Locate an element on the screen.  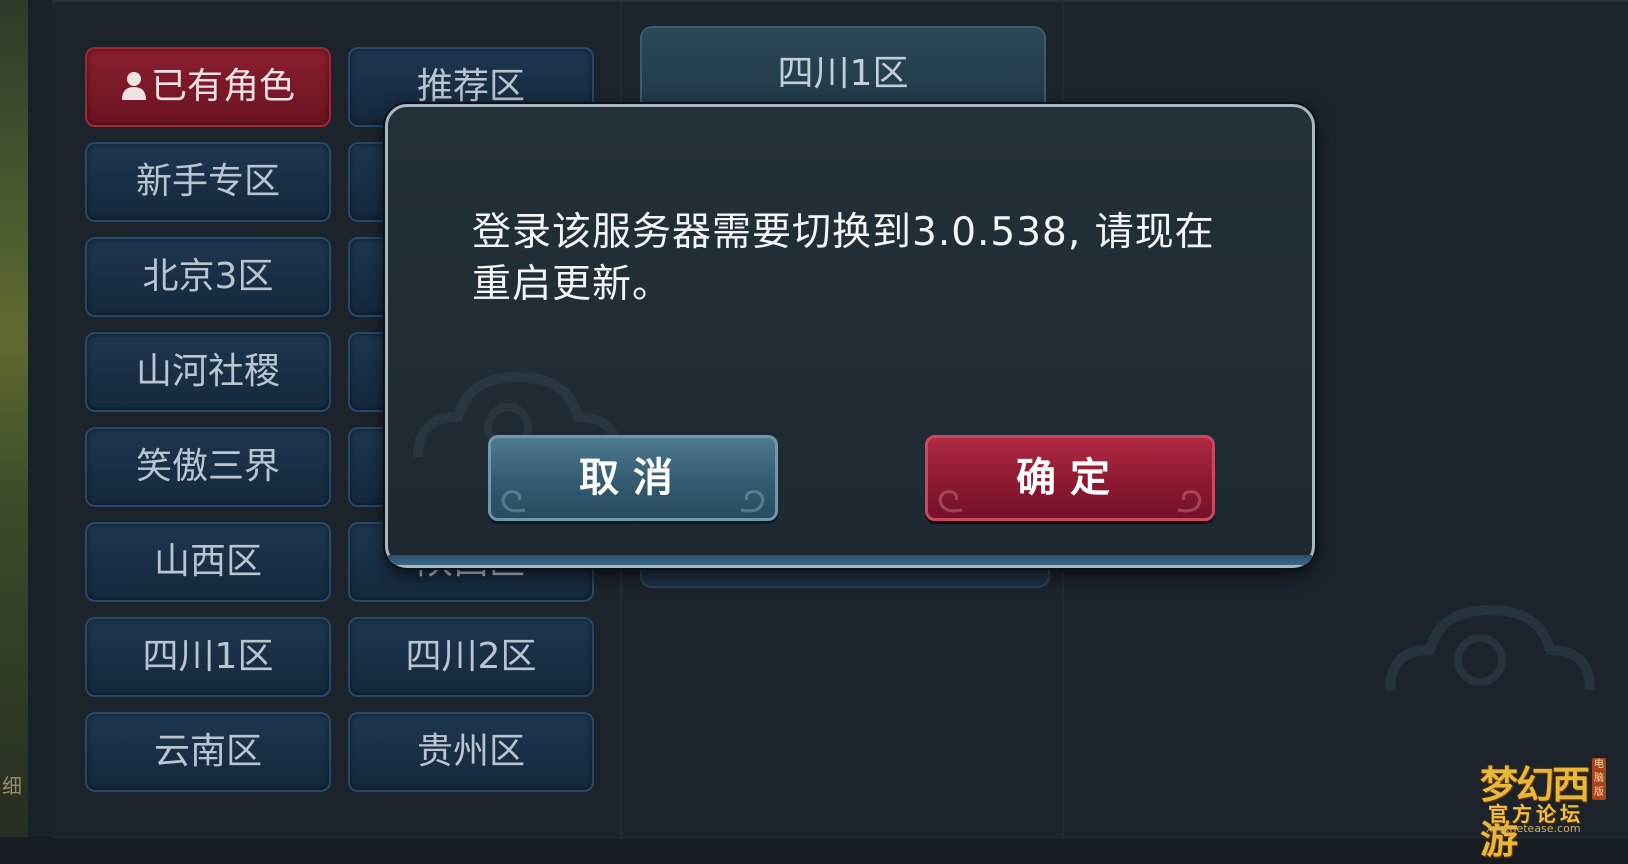
dialog-bottom-edge is located at coordinates (850, 560).